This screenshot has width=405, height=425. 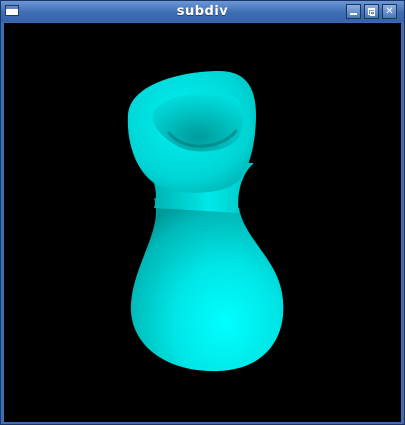 I want to click on close-button: ✕, so click(x=389, y=11).